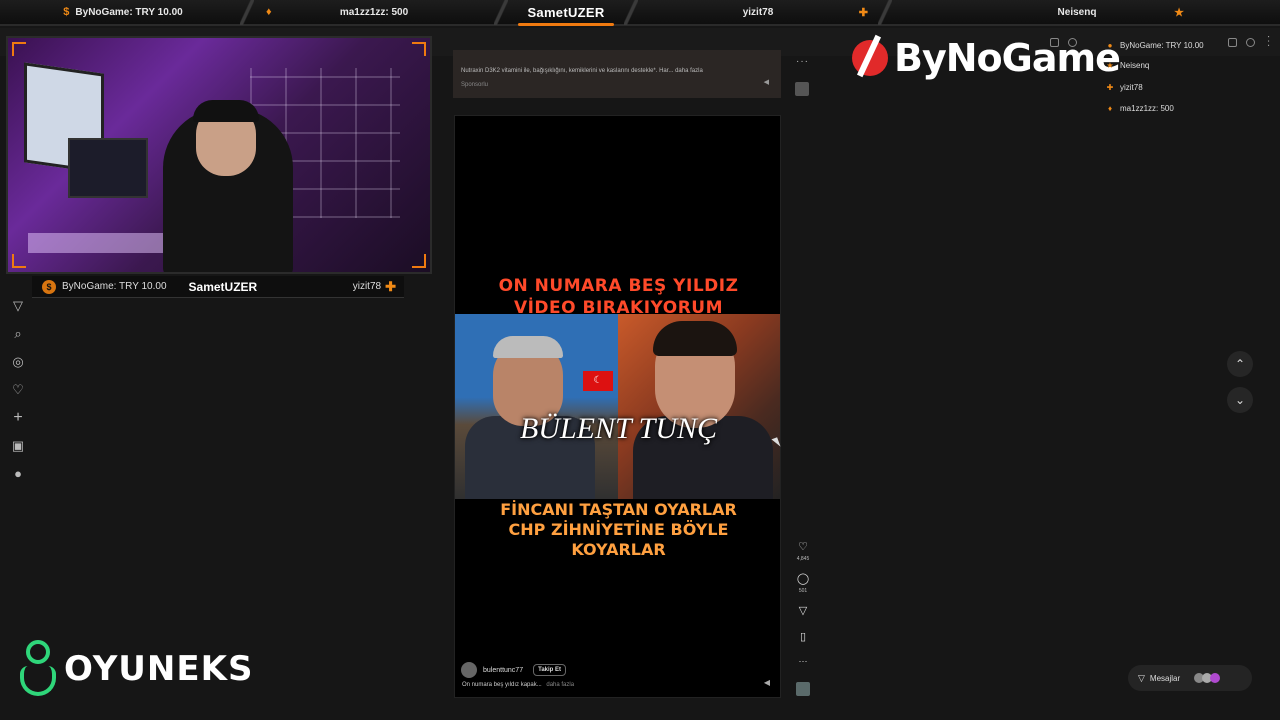 The width and height of the screenshot is (1280, 720). I want to click on banner-streamer-name: SametUZER, so click(566, 13).